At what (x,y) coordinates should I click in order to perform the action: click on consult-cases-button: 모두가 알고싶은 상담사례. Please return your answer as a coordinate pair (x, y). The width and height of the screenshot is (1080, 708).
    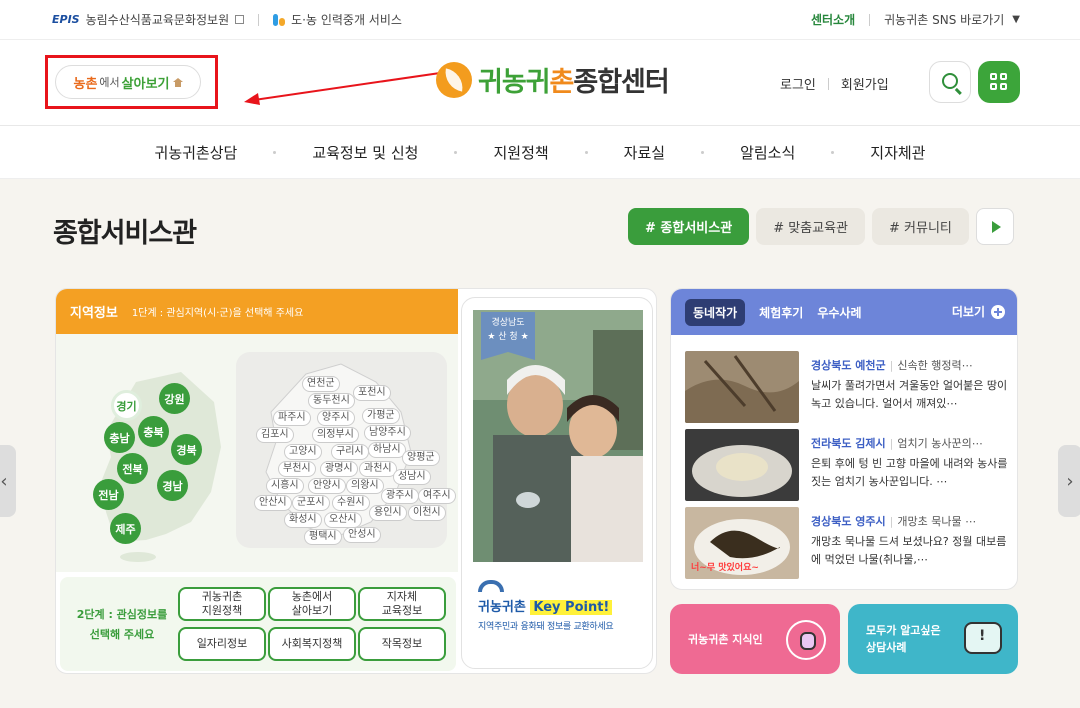
    Looking at the image, I should click on (933, 639).